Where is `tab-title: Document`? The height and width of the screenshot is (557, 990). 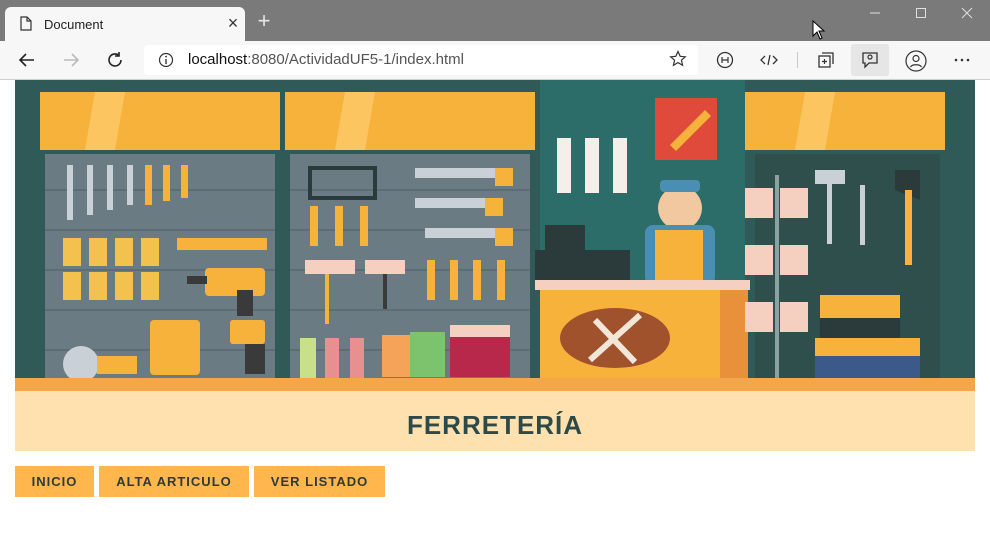
tab-title: Document is located at coordinates (74, 24).